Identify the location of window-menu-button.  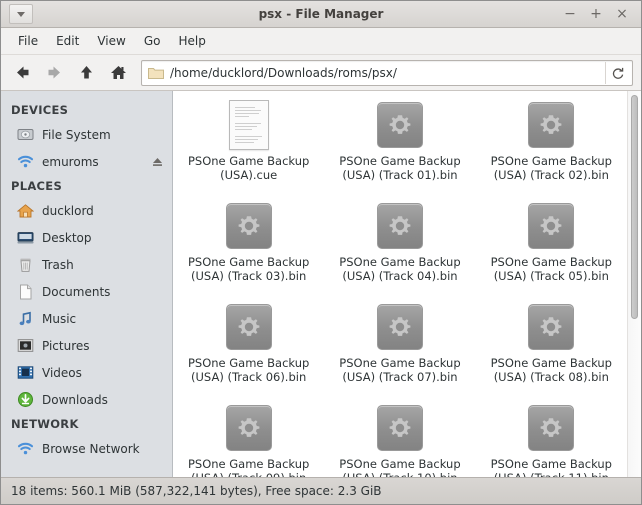
(21, 14).